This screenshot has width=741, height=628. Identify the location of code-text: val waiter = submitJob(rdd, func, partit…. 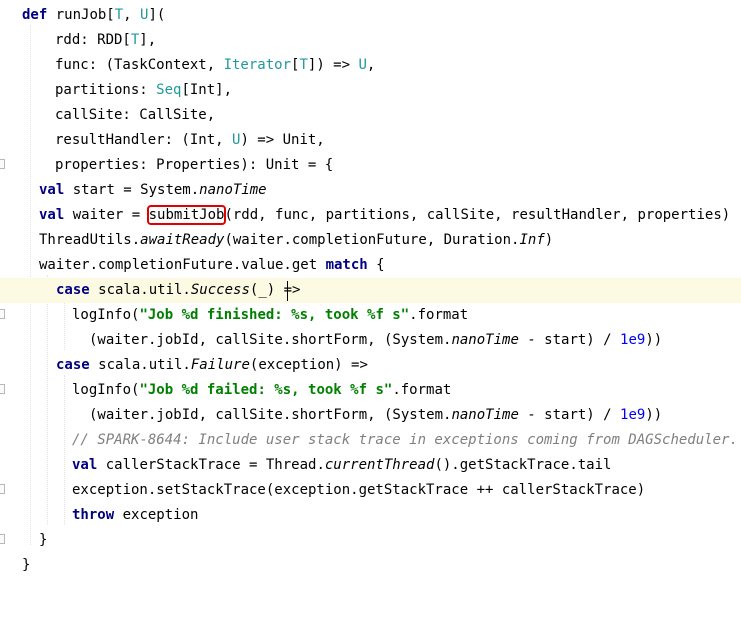
(385, 215).